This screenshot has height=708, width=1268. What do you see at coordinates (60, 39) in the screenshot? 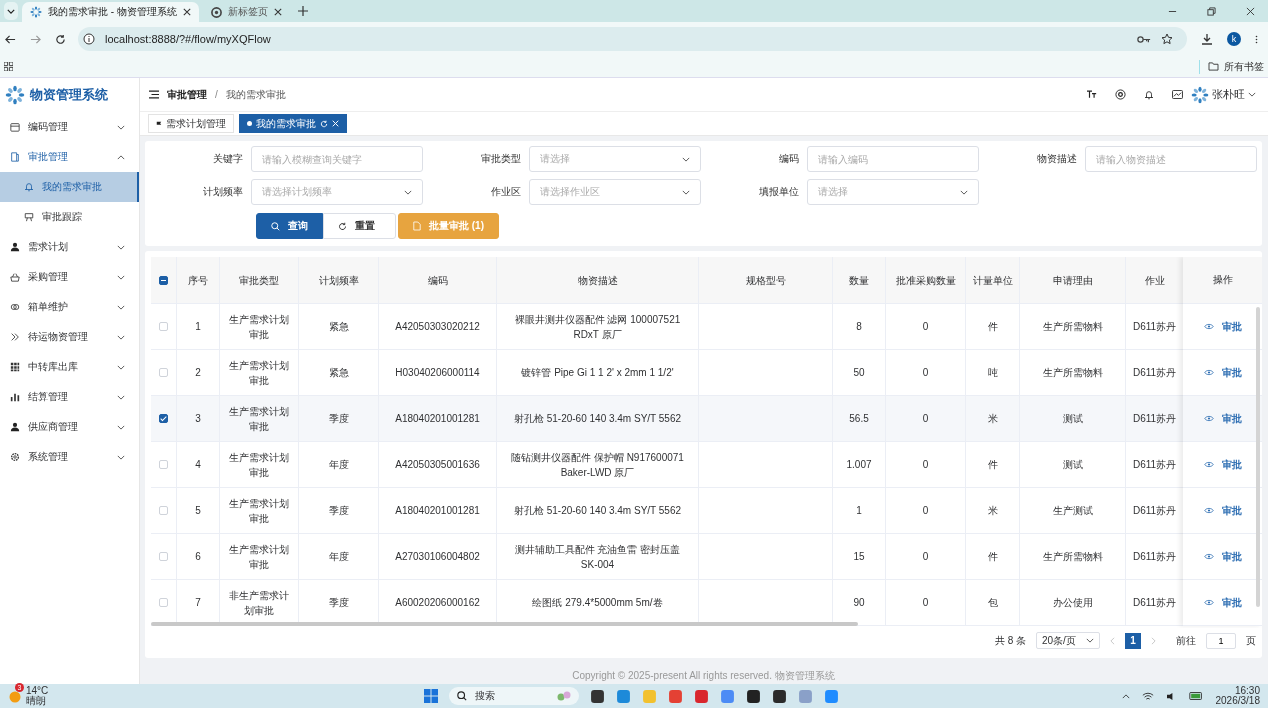
I see `reload-icon` at bounding box center [60, 39].